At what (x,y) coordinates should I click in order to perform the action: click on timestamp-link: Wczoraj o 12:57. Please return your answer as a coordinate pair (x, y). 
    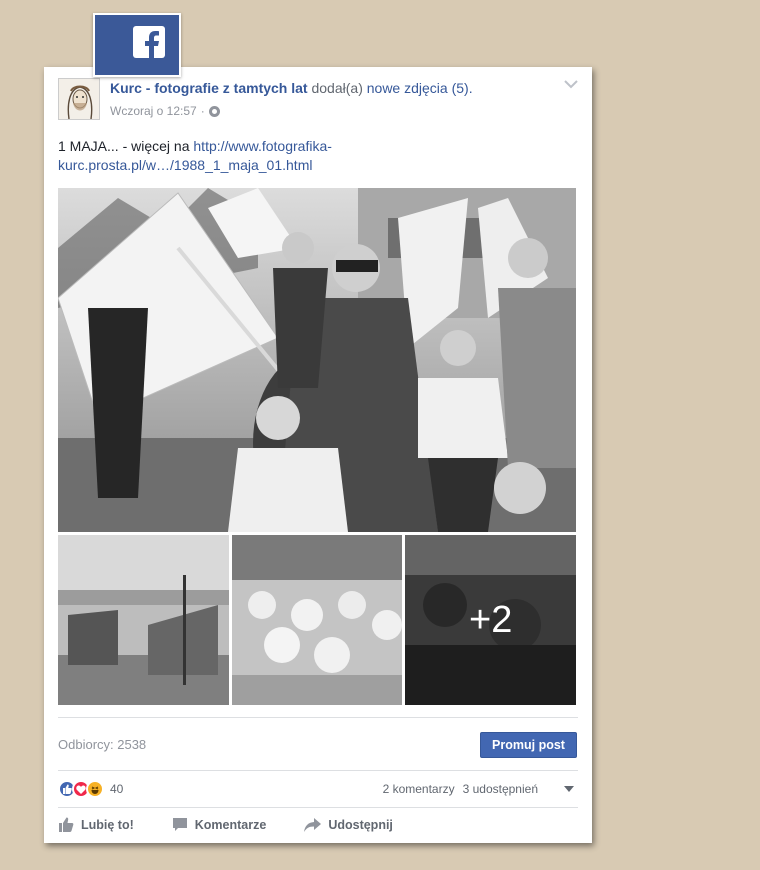
    Looking at the image, I should click on (153, 111).